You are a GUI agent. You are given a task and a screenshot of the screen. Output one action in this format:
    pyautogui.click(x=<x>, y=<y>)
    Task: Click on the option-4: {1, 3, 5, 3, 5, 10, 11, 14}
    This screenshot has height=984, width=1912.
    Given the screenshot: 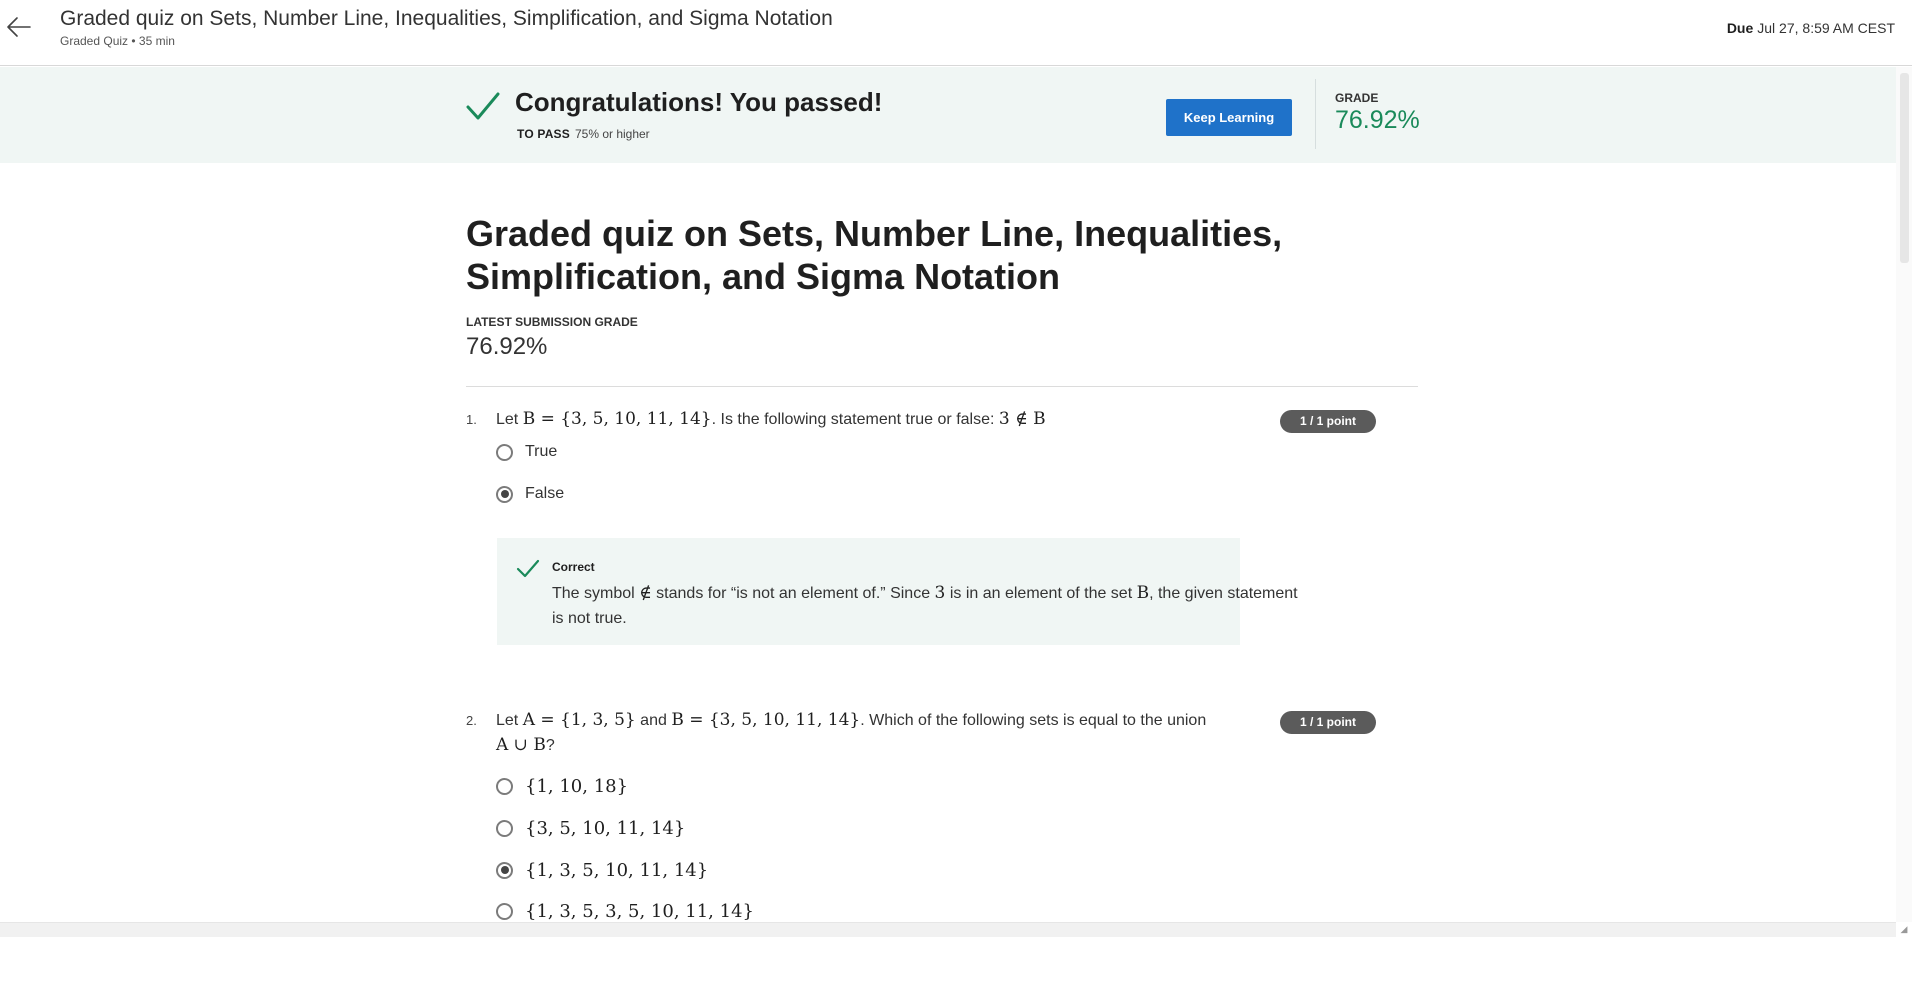 What is the action you would take?
    pyautogui.click(x=625, y=911)
    